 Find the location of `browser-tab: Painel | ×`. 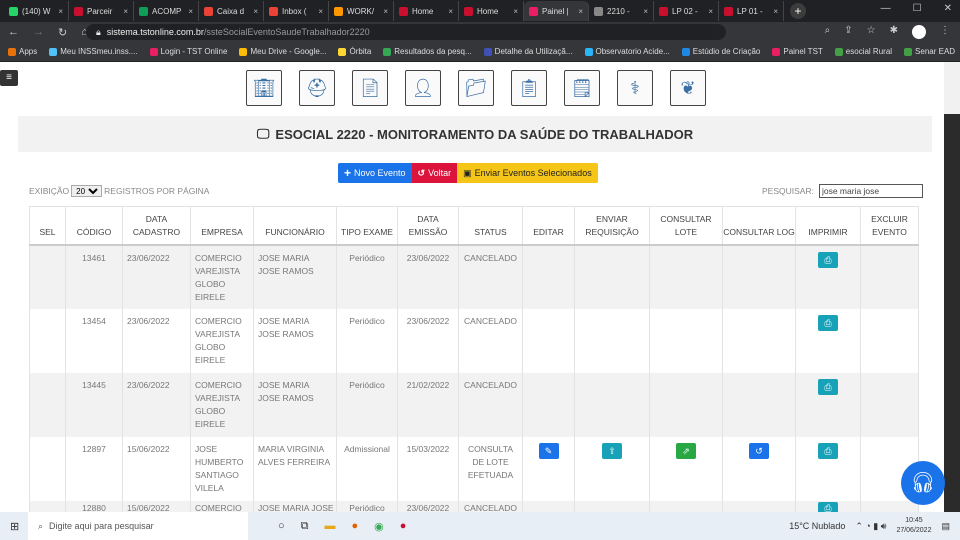

browser-tab: Painel | × is located at coordinates (556, 11).